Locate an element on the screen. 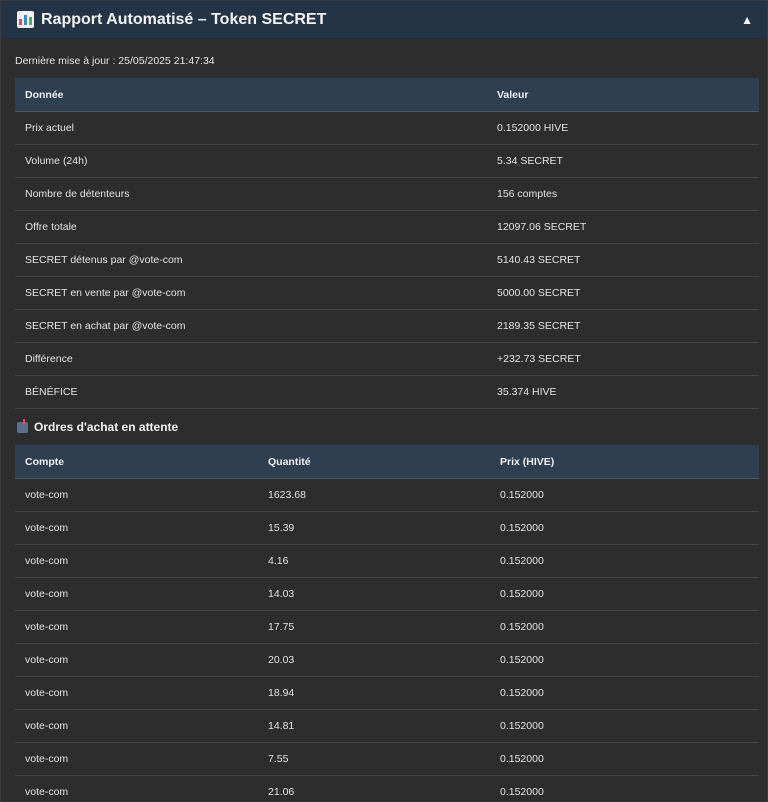  orders-header-row: Compte Quantité Prix (HIVE) is located at coordinates (387, 462).